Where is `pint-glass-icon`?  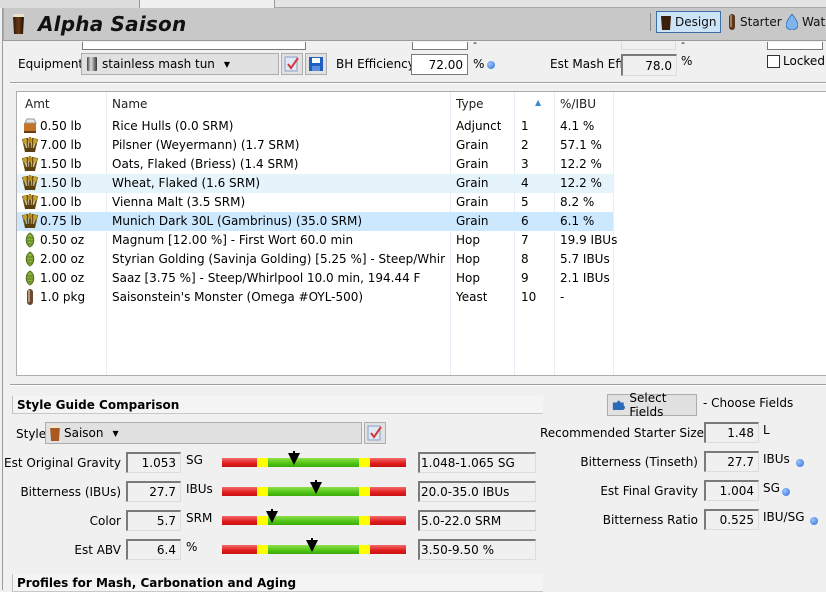
pint-glass-icon is located at coordinates (18, 24).